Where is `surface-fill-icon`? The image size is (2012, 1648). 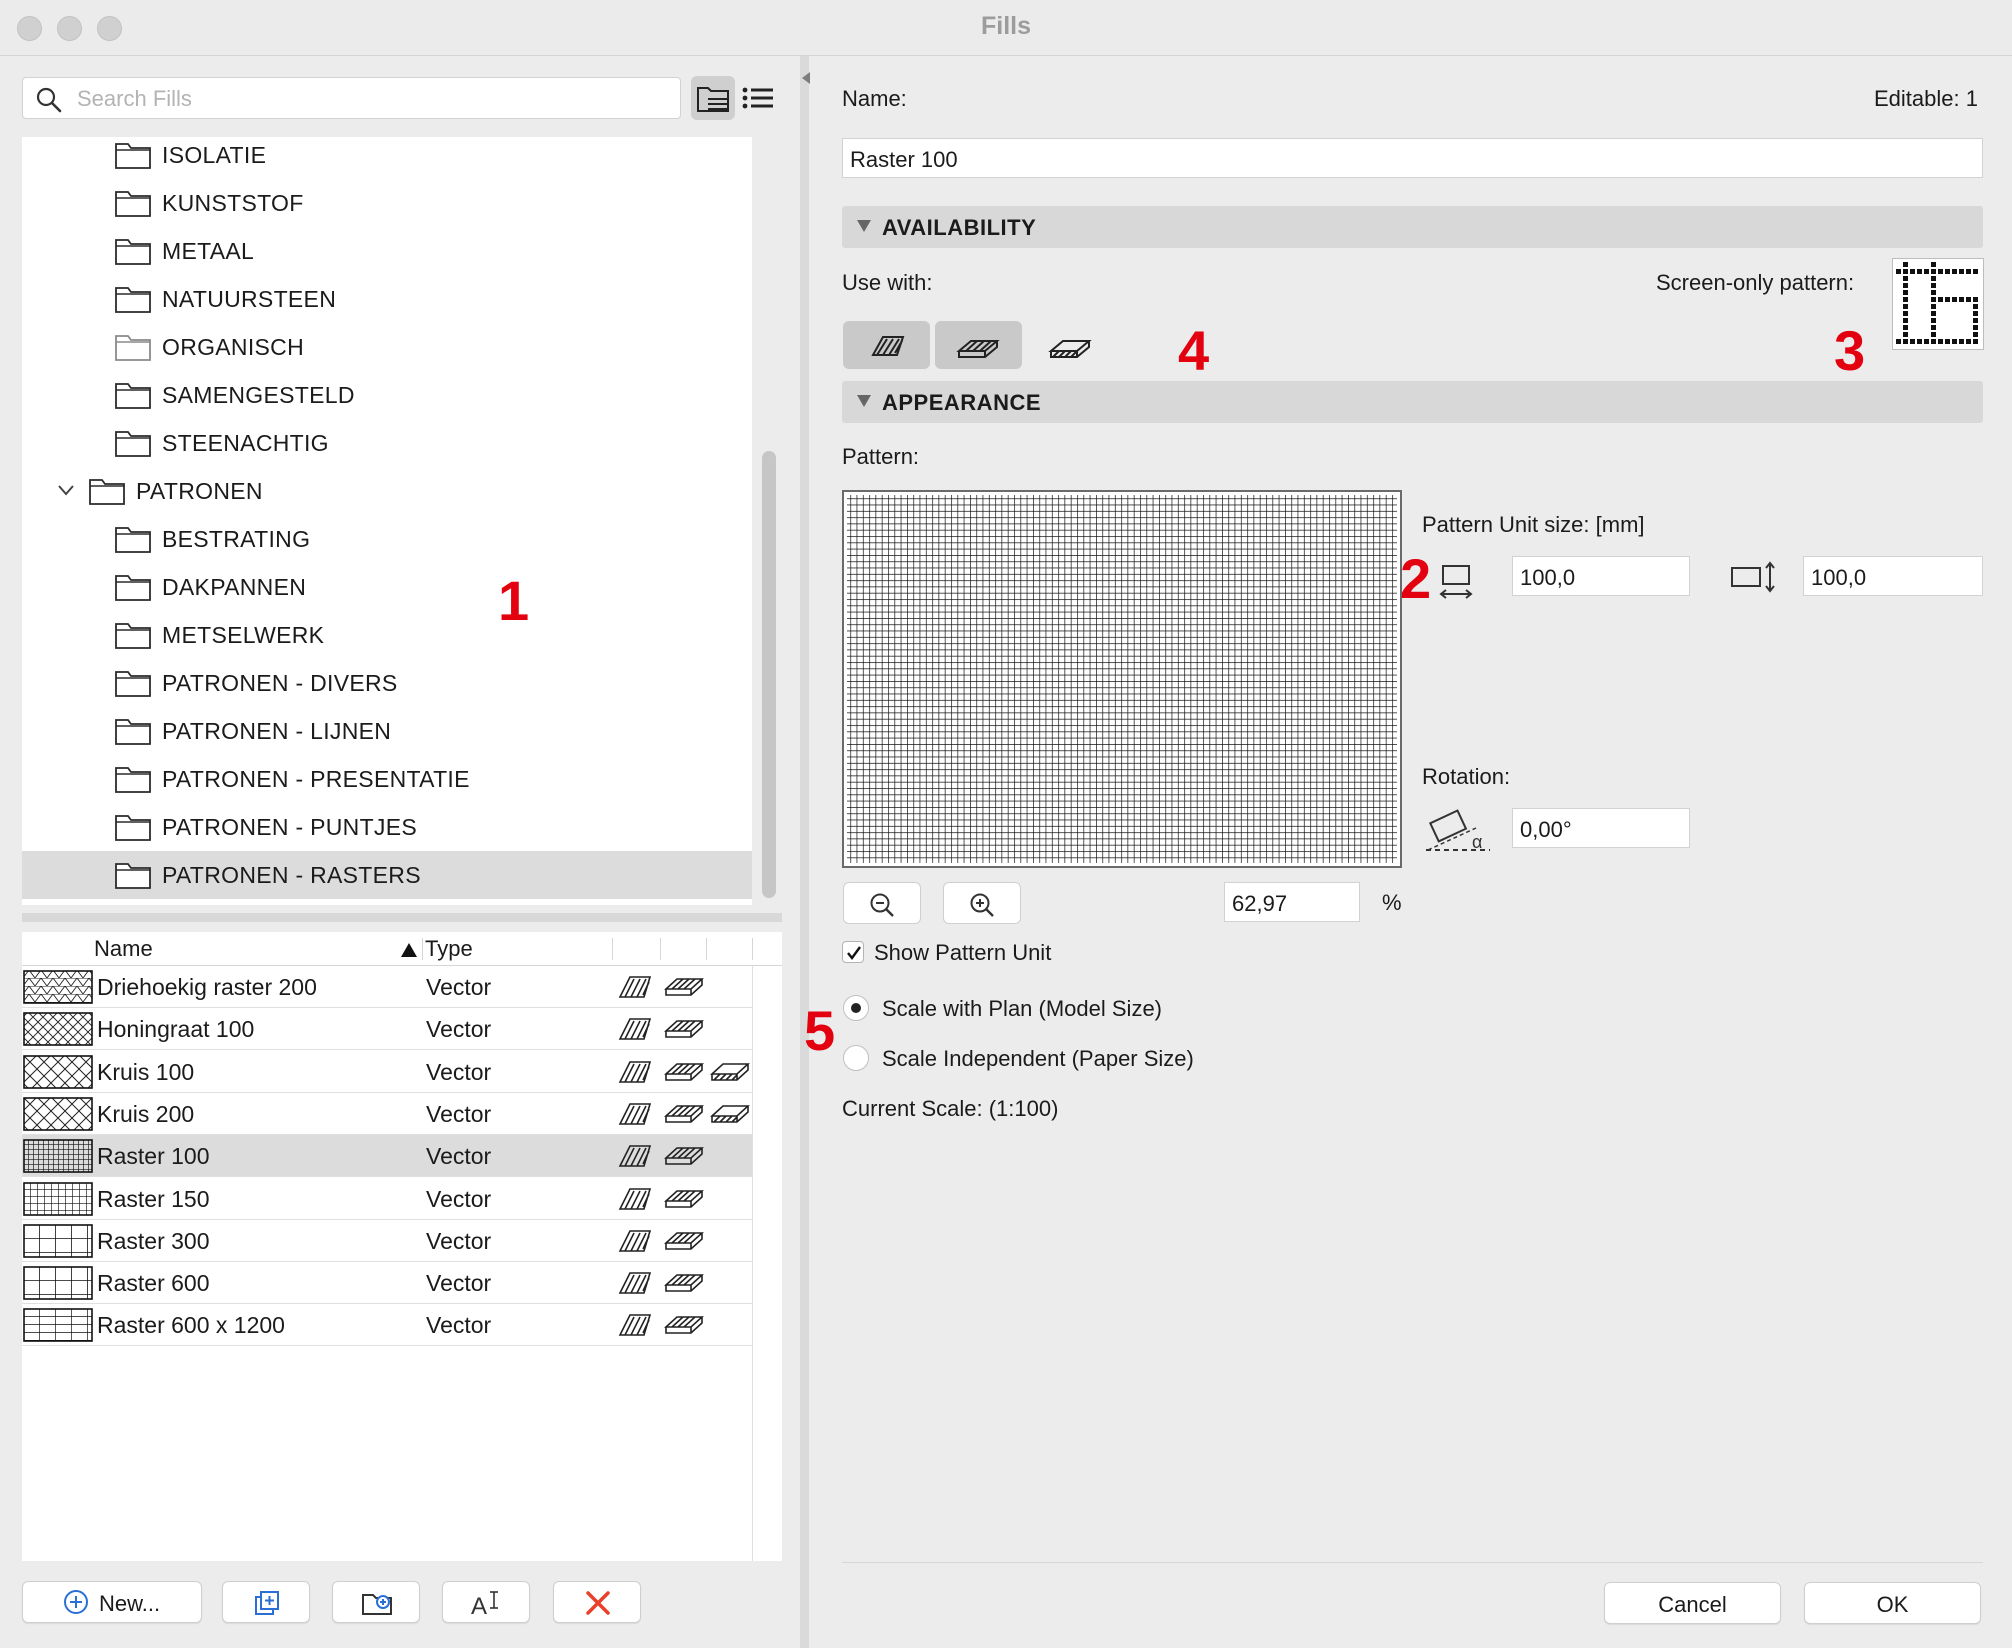 surface-fill-icon is located at coordinates (1070, 349).